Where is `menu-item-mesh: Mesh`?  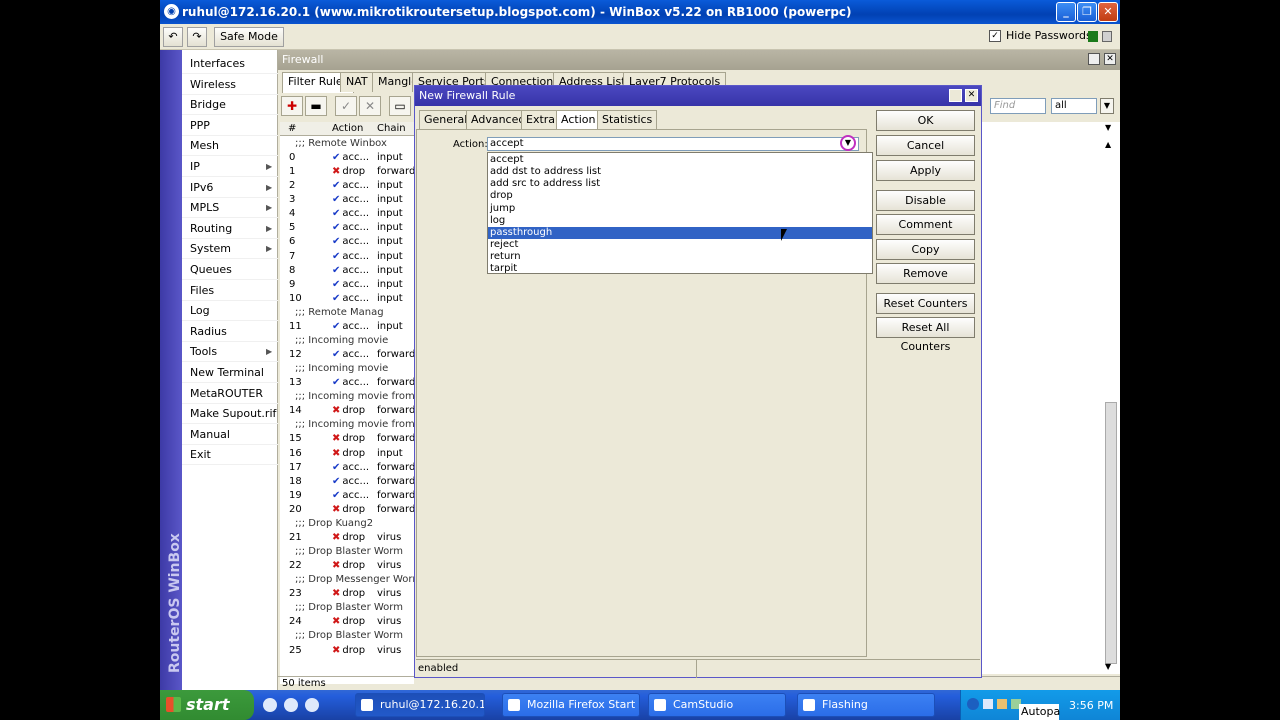
menu-item-mesh: Mesh is located at coordinates (230, 146).